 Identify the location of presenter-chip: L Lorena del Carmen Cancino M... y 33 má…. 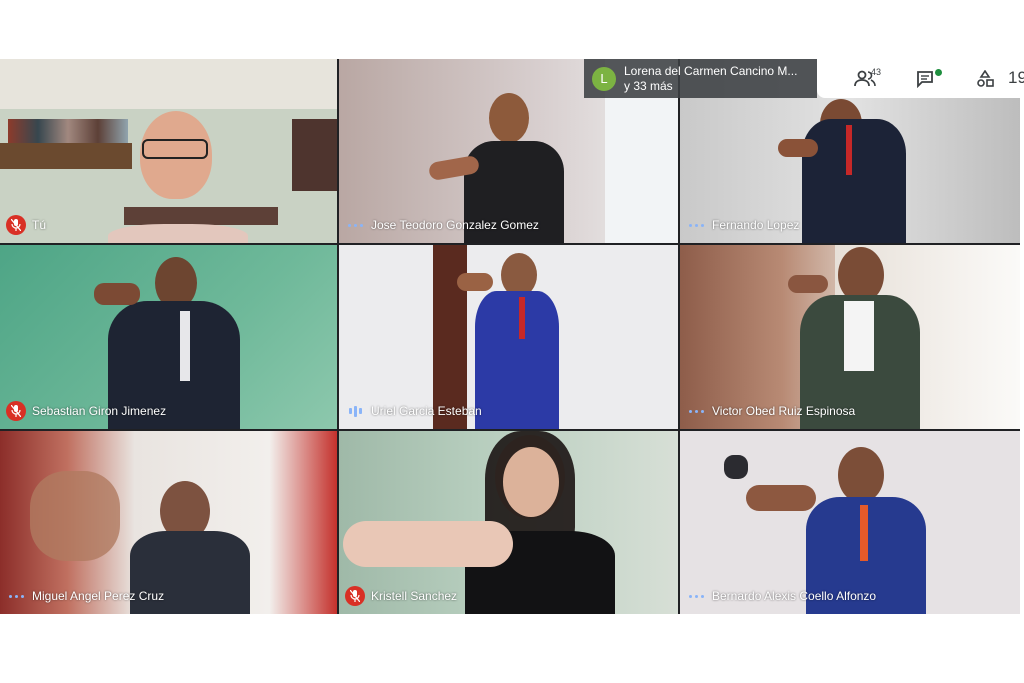
(700, 78).